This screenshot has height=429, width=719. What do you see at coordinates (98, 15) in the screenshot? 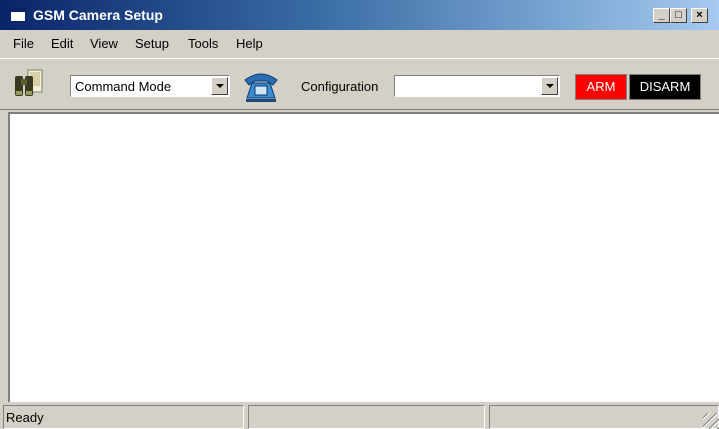
I see `window-title: GSM Camera Setup` at bounding box center [98, 15].